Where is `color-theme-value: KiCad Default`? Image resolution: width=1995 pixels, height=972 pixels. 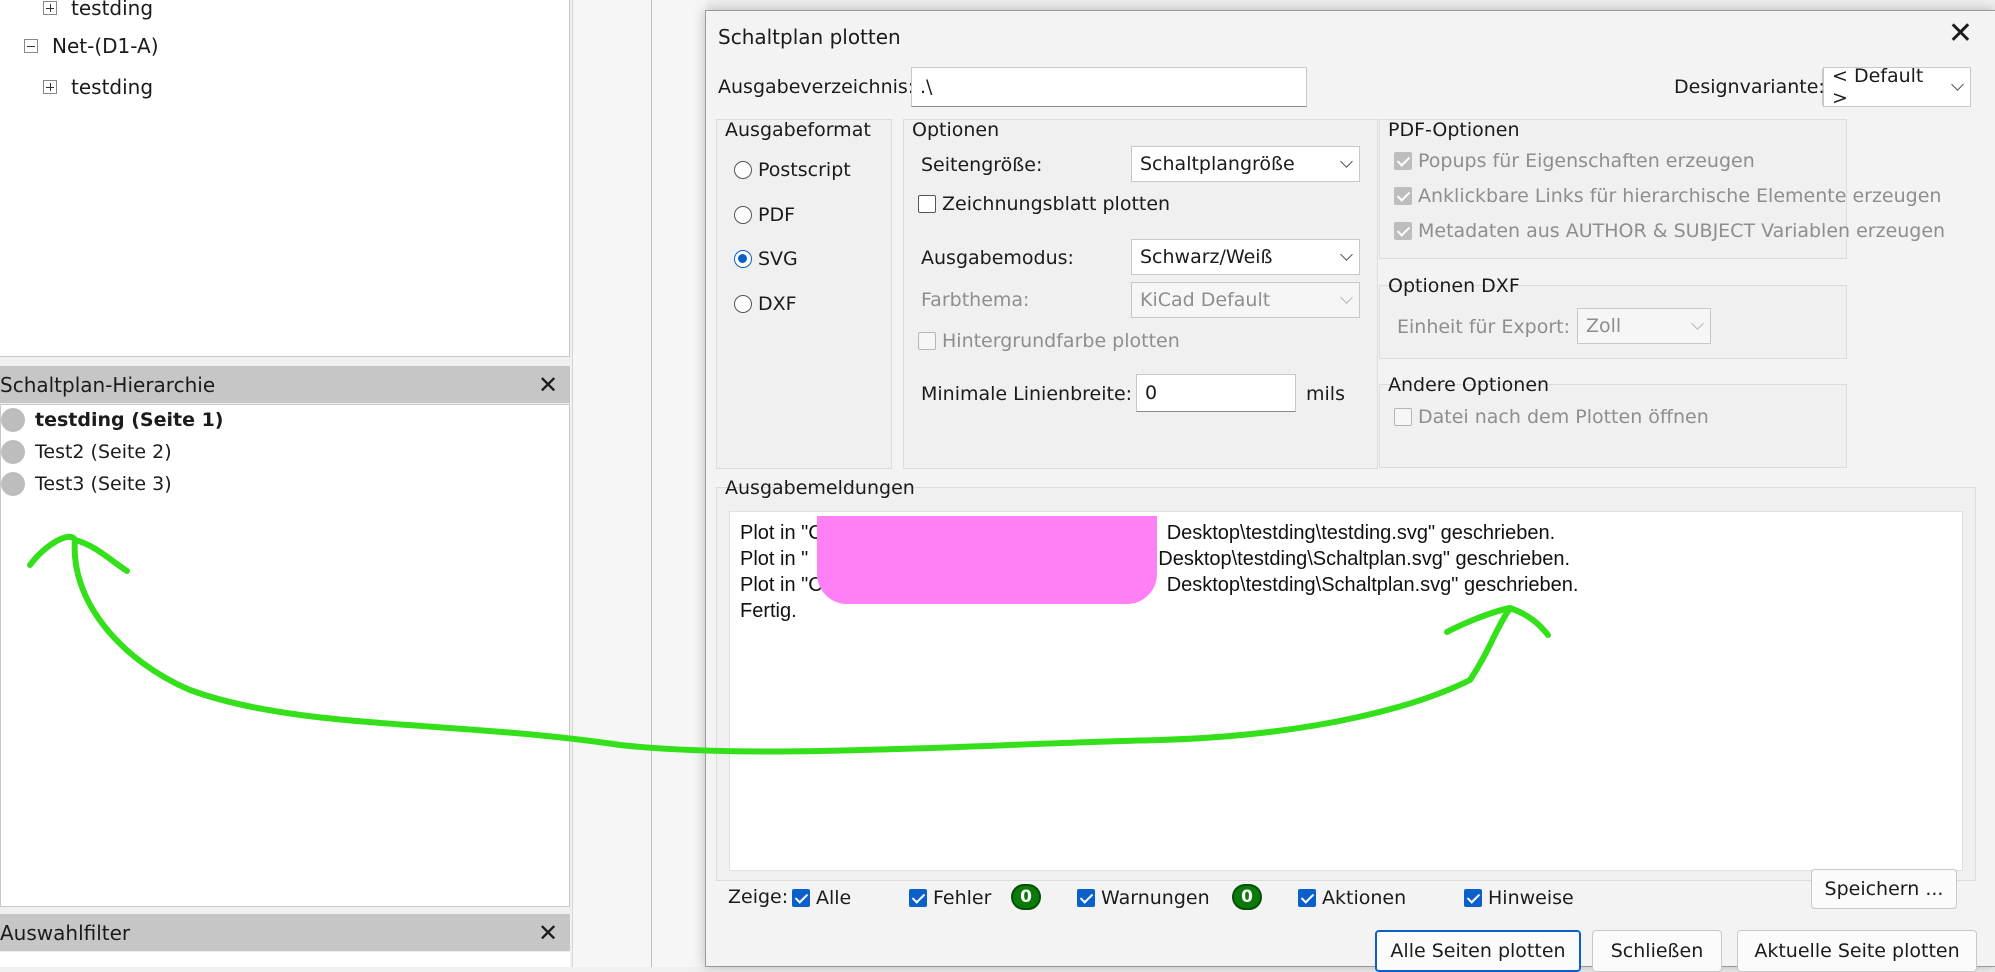 color-theme-value: KiCad Default is located at coordinates (1205, 300).